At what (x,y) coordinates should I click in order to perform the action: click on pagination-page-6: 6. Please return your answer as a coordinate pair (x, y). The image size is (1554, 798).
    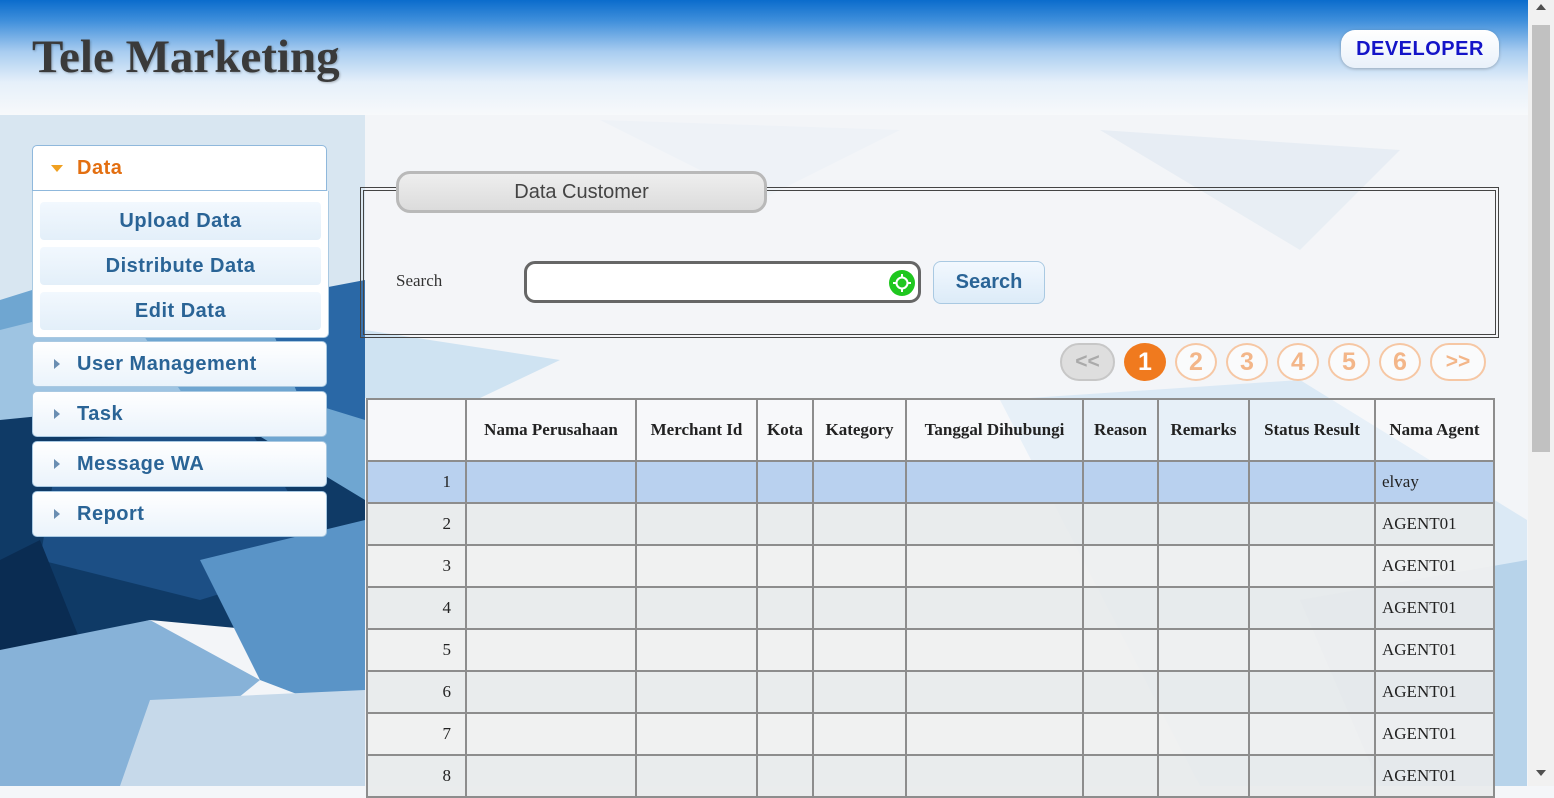
    Looking at the image, I should click on (1400, 362).